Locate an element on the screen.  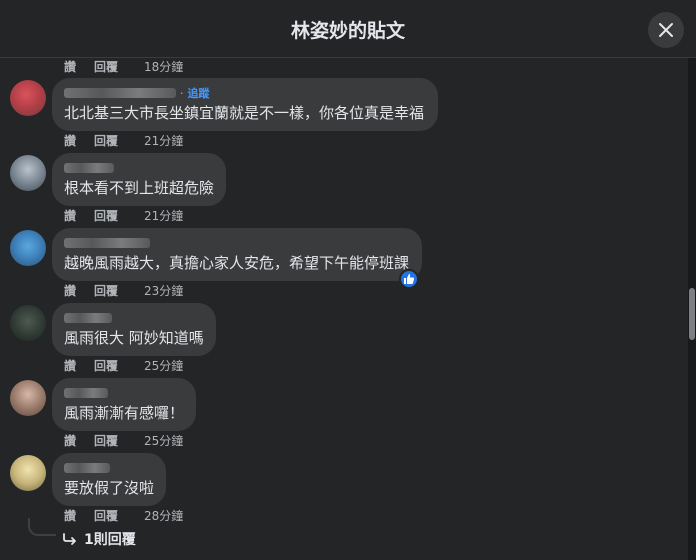
comment-bubble: · 追蹤 北北基三大市長坐鎮宜蘭就是不一樣，你各位真是幸福 is located at coordinates (245, 104).